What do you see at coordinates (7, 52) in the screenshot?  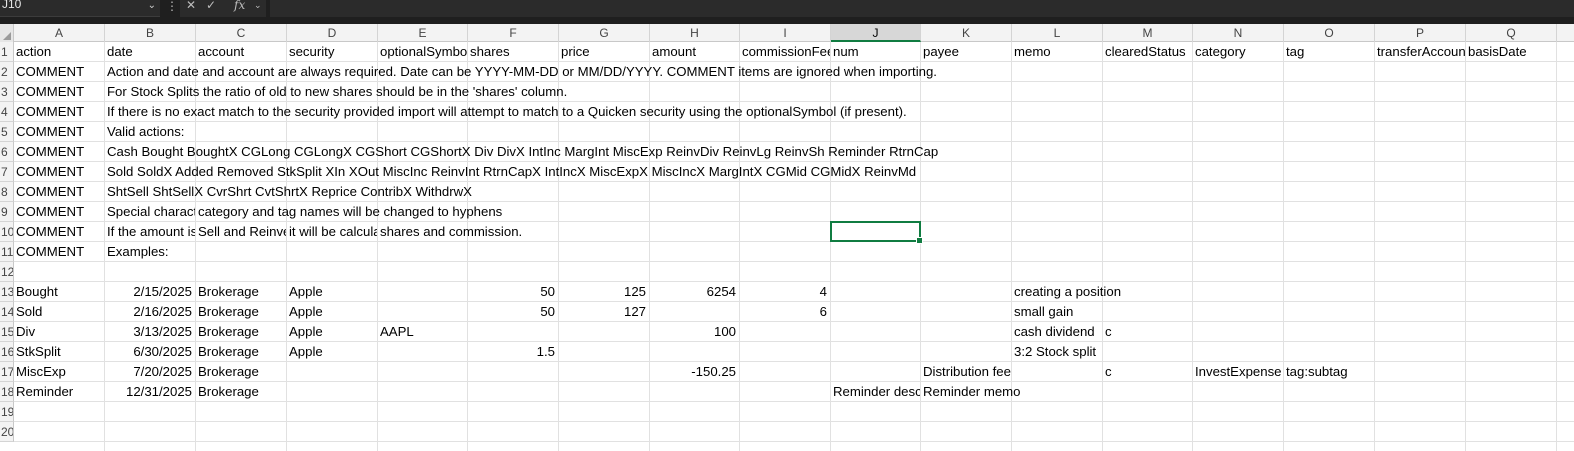 I see `row-header-1: 1` at bounding box center [7, 52].